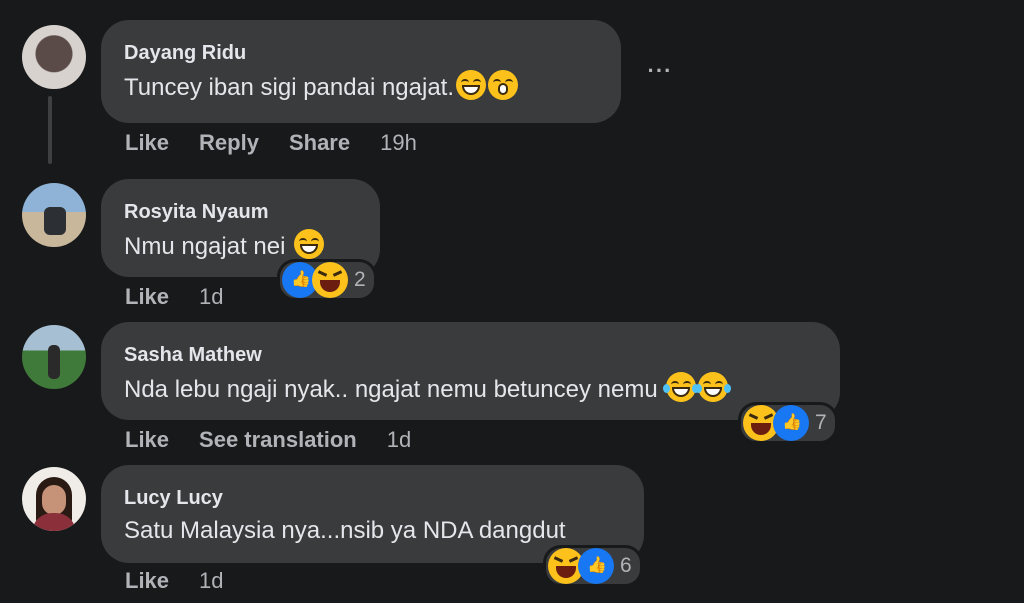 The image size is (1024, 603). What do you see at coordinates (360, 279) in the screenshot?
I see `reaction-count: 2` at bounding box center [360, 279].